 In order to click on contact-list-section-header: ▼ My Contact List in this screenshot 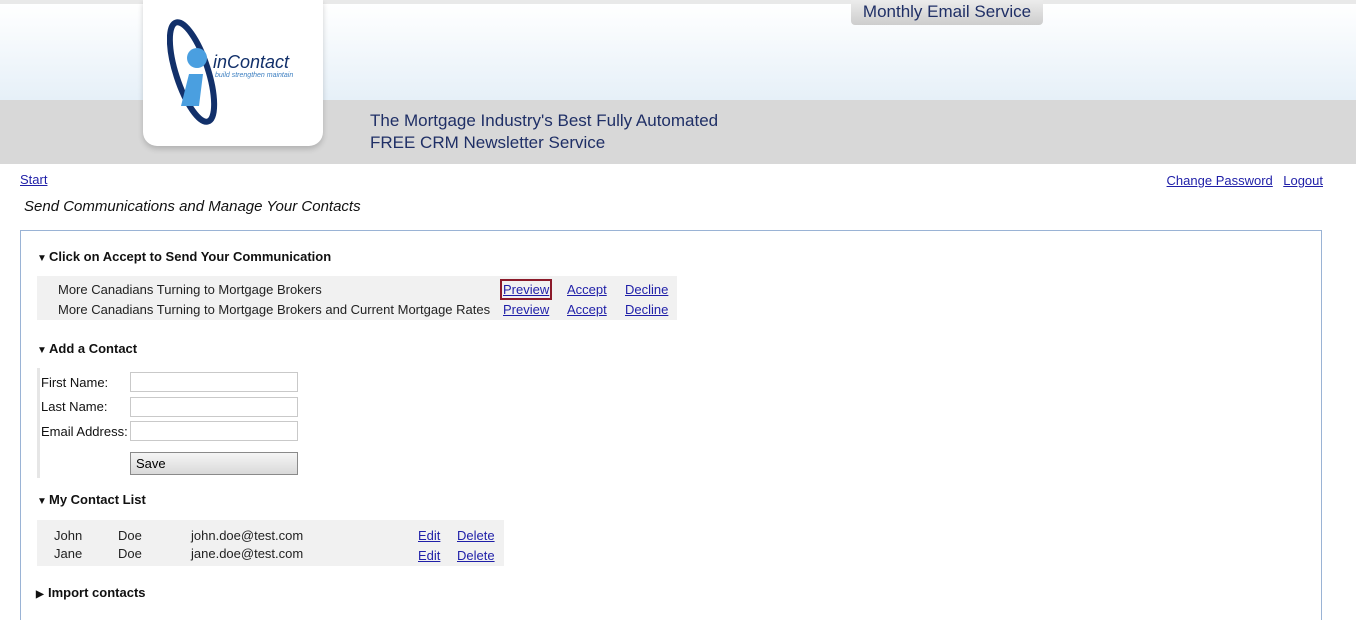, I will do `click(91, 499)`.